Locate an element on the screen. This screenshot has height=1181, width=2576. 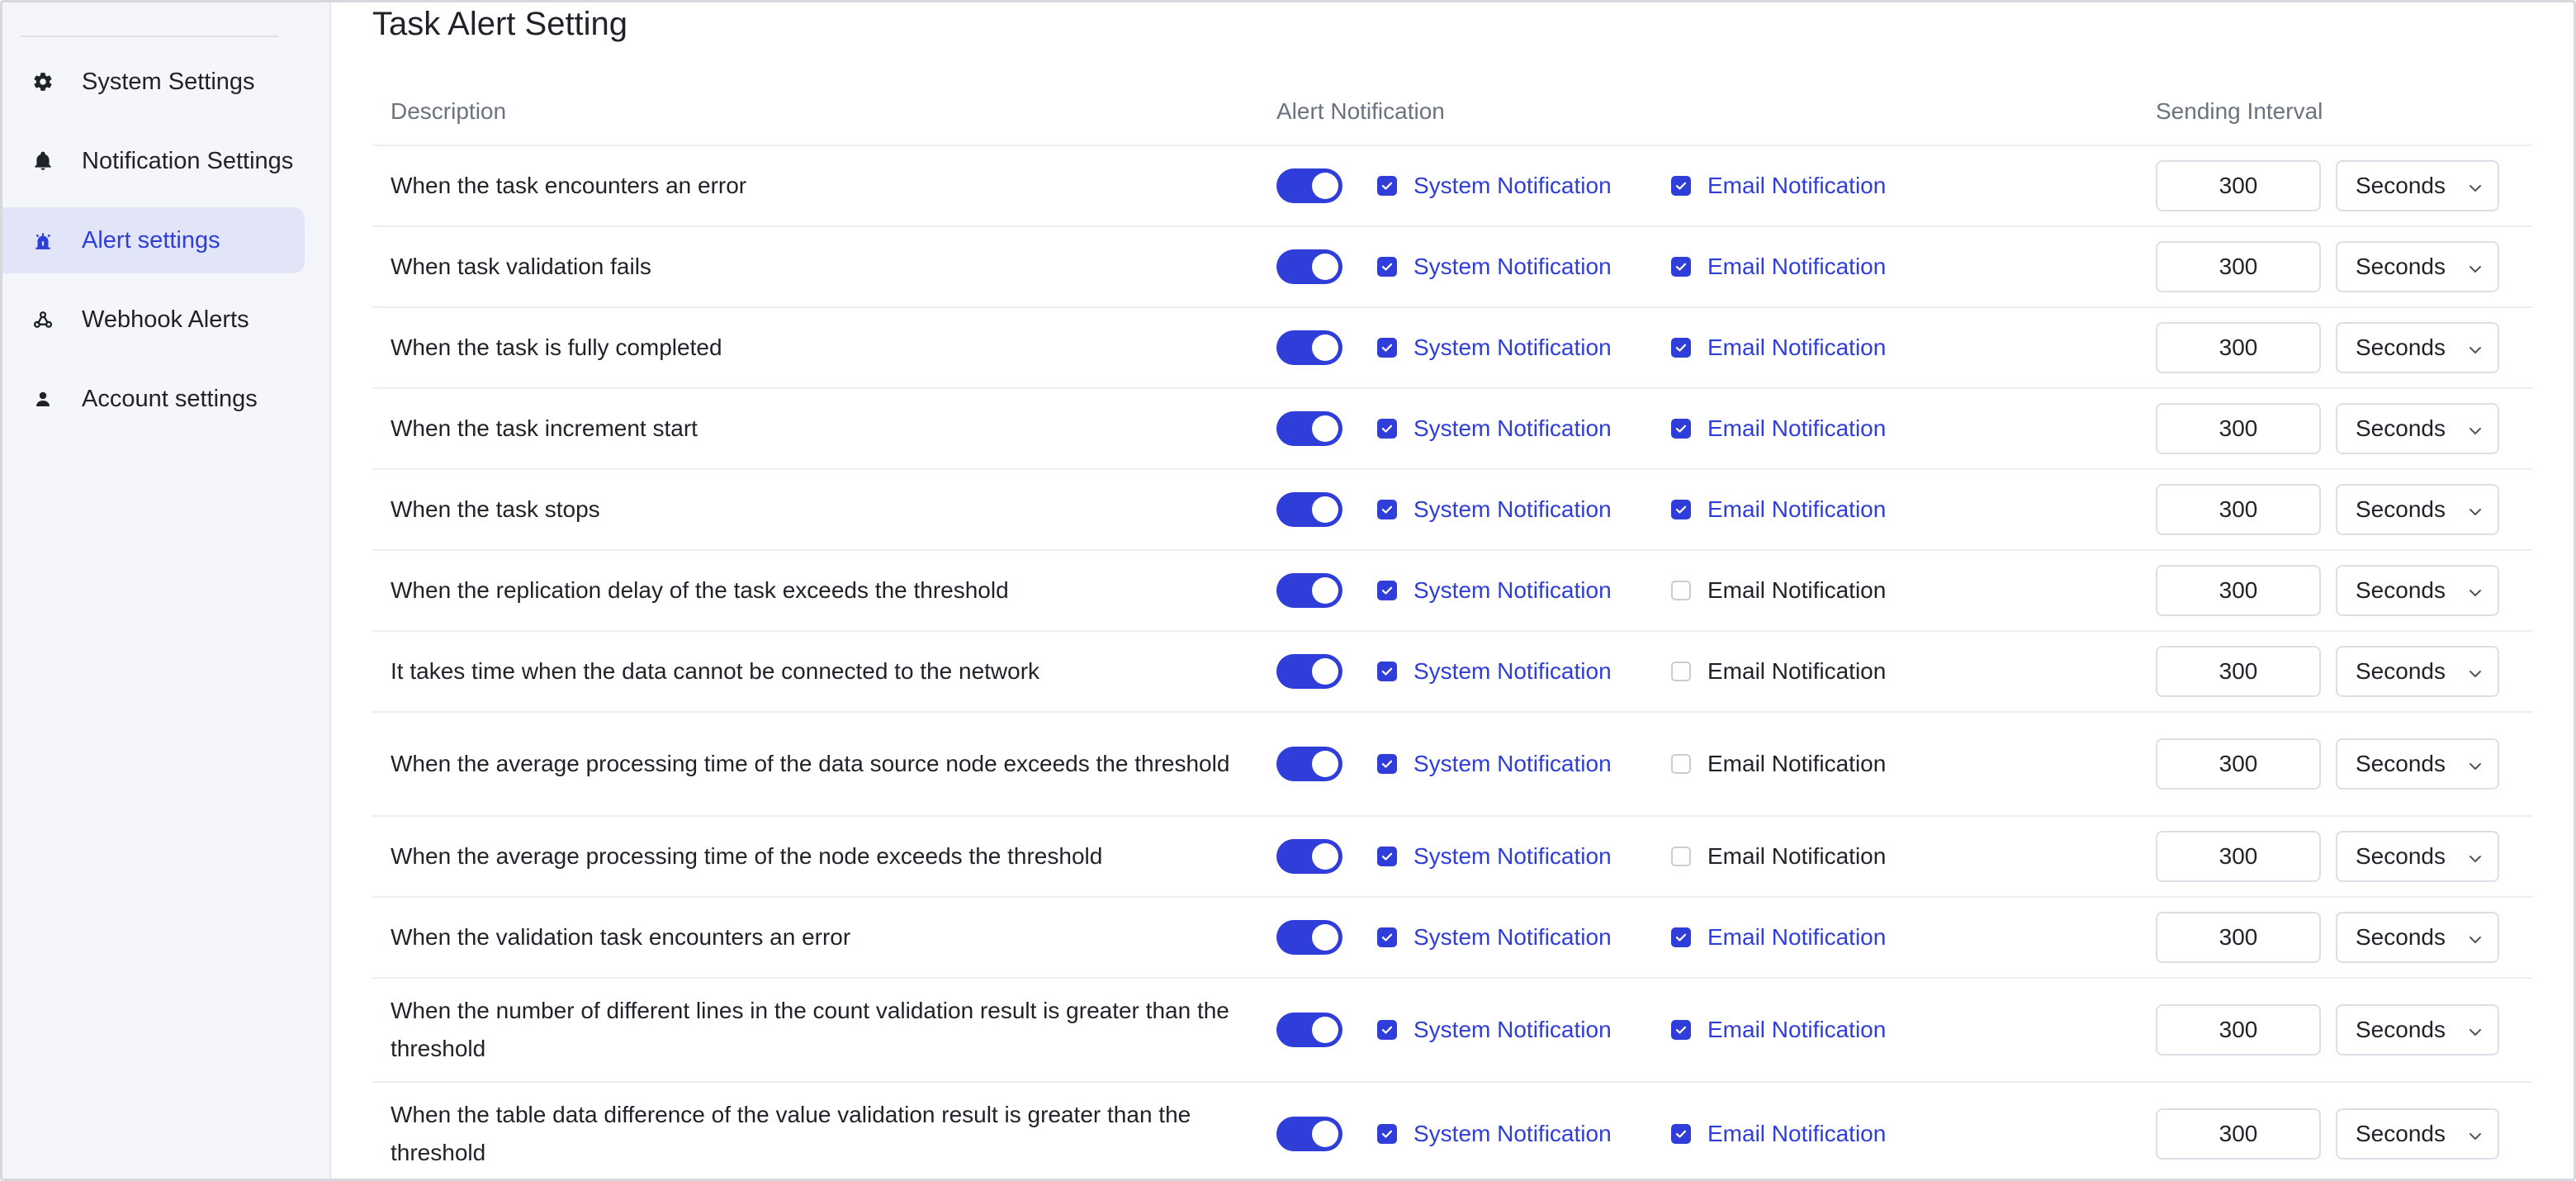
sidebar-item-alert-settings: Alert settings is located at coordinates (153, 240).